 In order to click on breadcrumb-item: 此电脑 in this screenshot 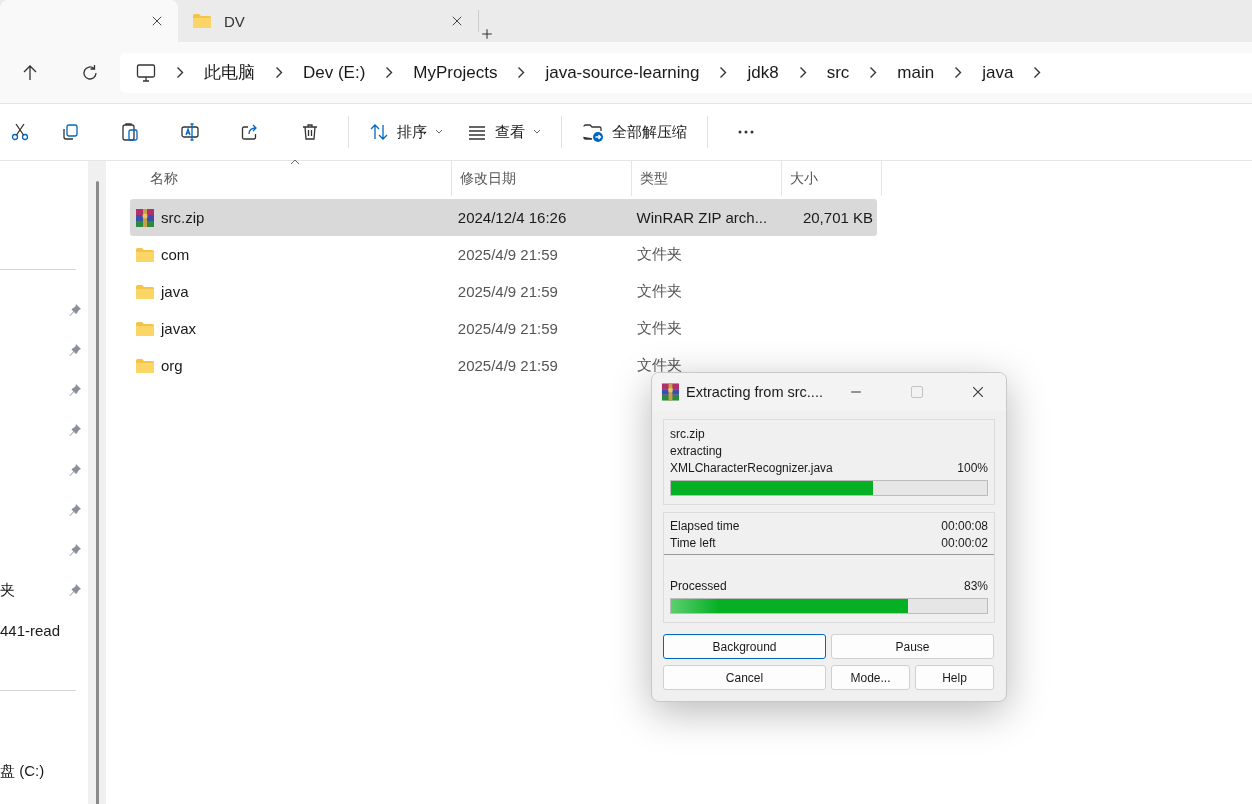, I will do `click(229, 72)`.